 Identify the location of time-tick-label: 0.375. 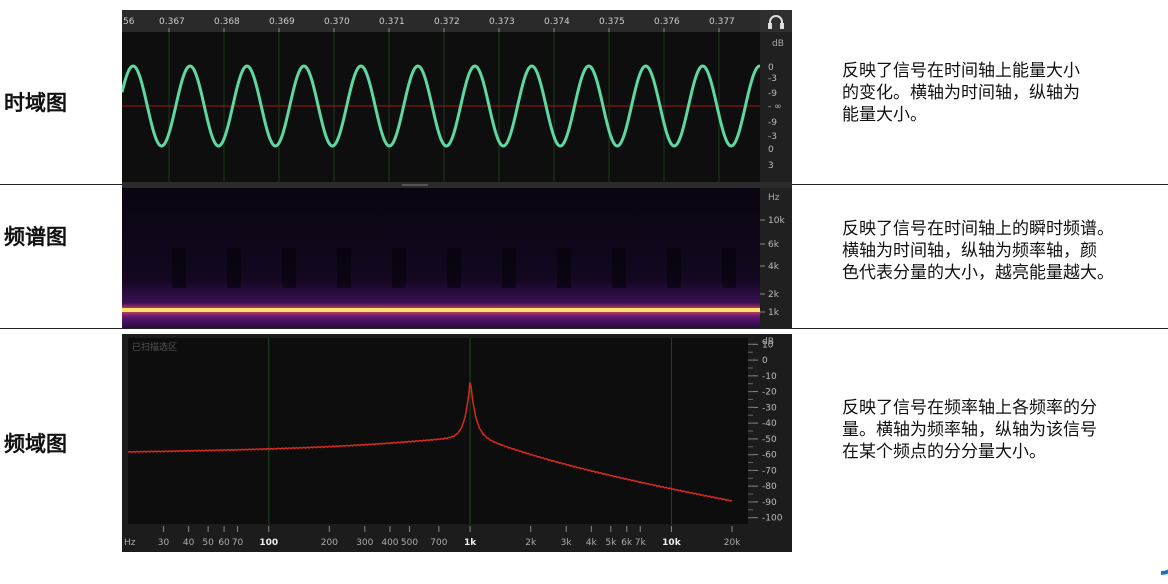
(612, 22).